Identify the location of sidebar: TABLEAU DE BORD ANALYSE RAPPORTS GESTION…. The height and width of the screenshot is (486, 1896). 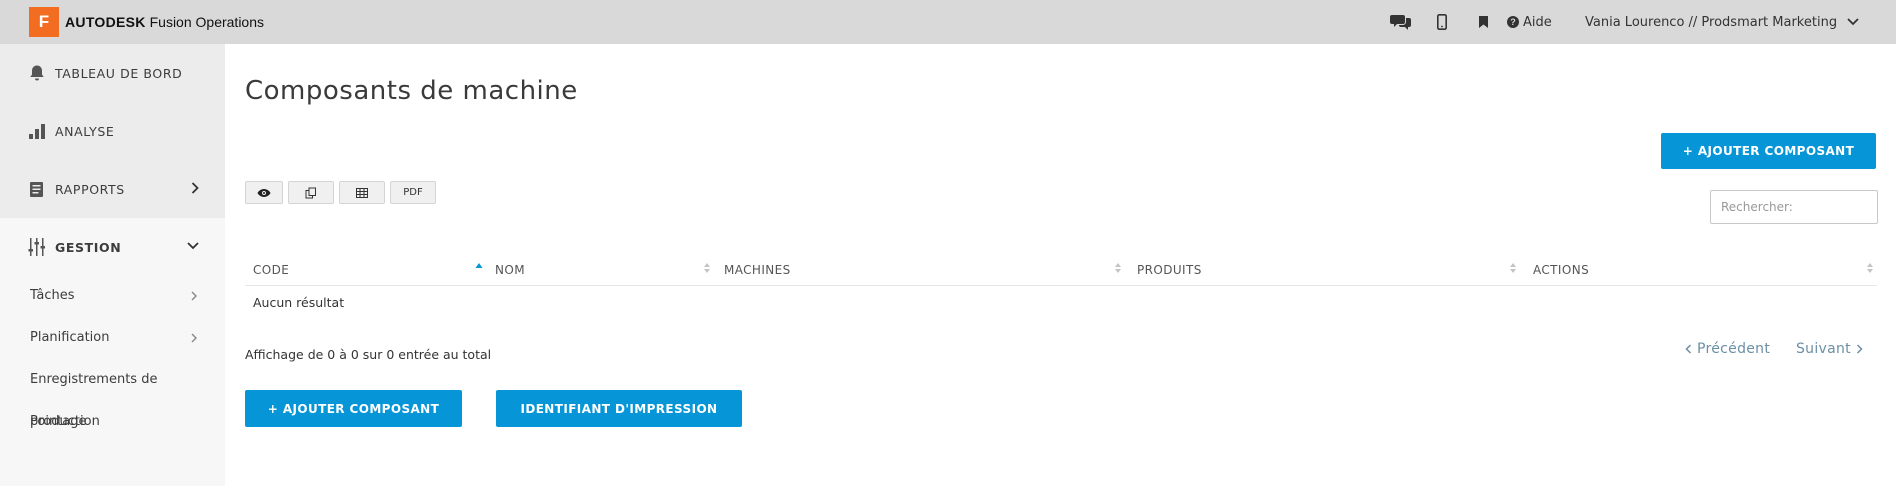
(112, 265).